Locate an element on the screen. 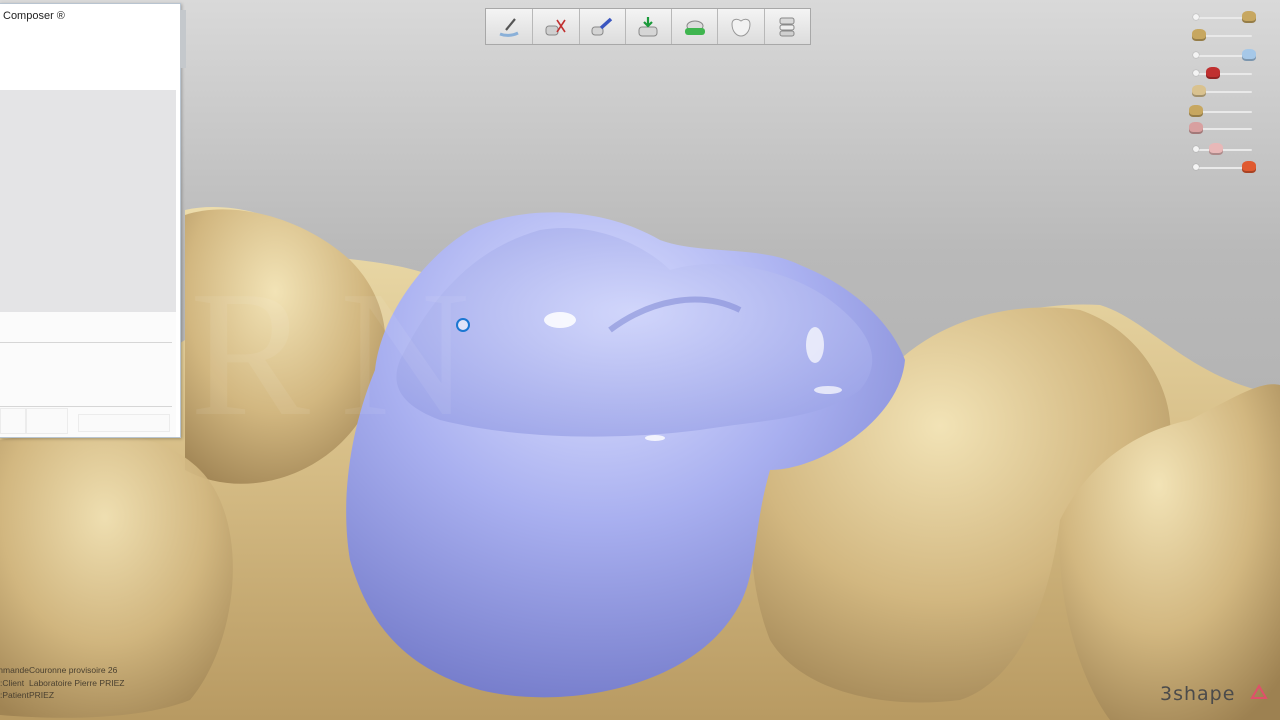  patient-label: Patient: is located at coordinates (14, 695).